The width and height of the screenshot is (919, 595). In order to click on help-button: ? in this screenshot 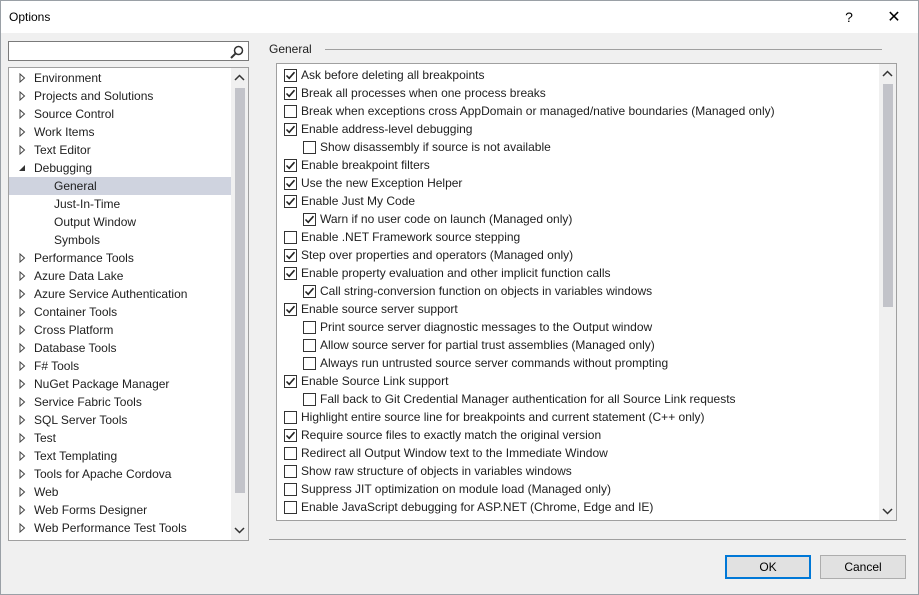, I will do `click(849, 17)`.